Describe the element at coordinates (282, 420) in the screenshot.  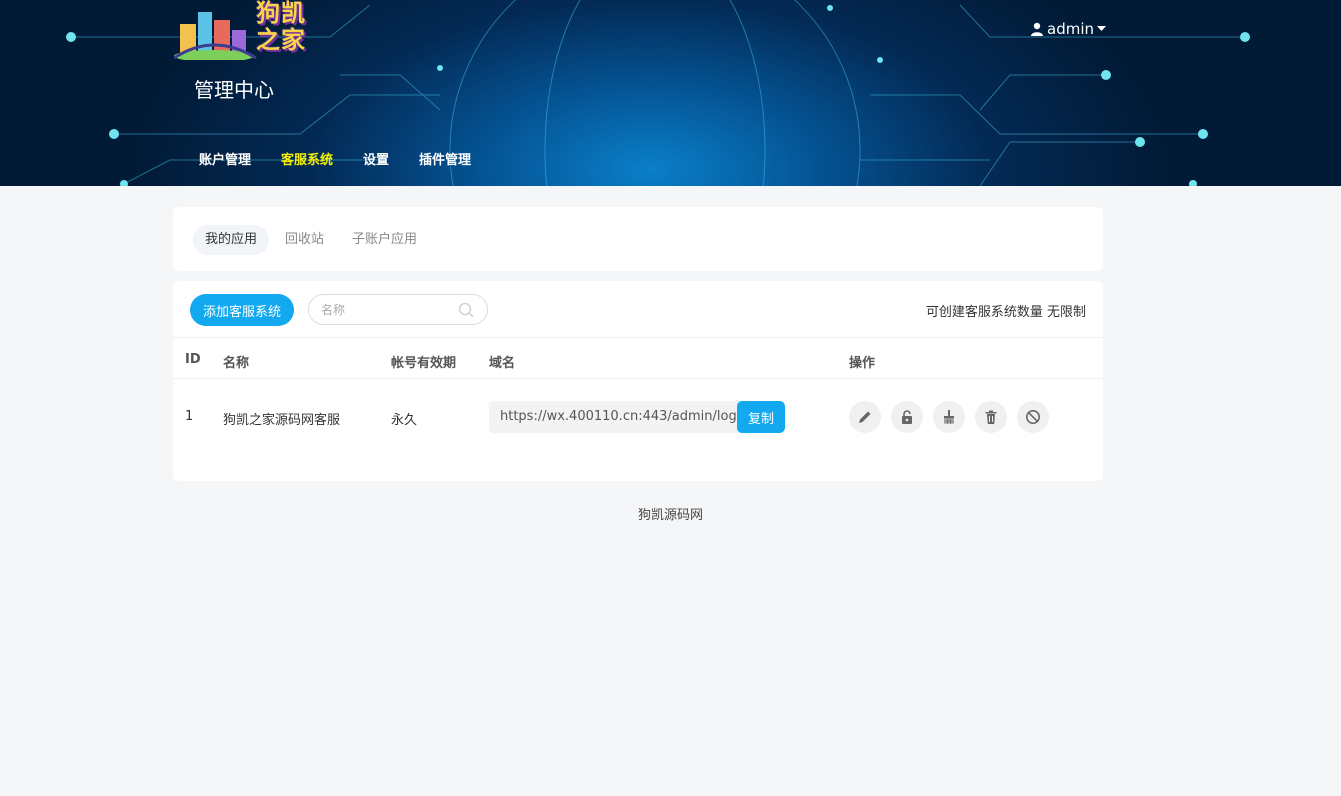
I see `row-name: 狗凯之家源码网客服` at that location.